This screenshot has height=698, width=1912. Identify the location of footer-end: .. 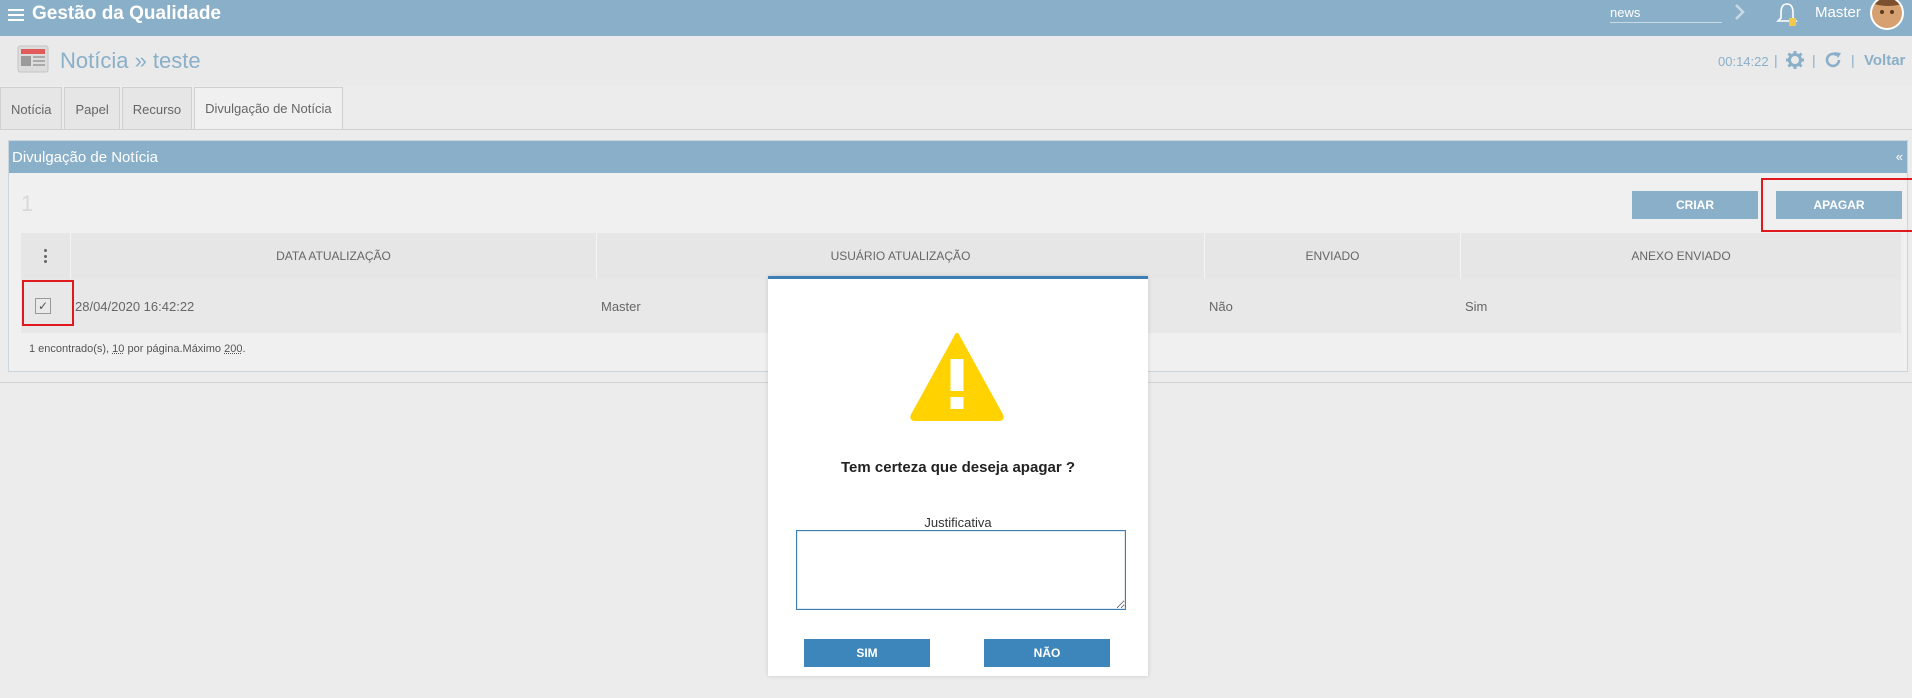
(244, 349).